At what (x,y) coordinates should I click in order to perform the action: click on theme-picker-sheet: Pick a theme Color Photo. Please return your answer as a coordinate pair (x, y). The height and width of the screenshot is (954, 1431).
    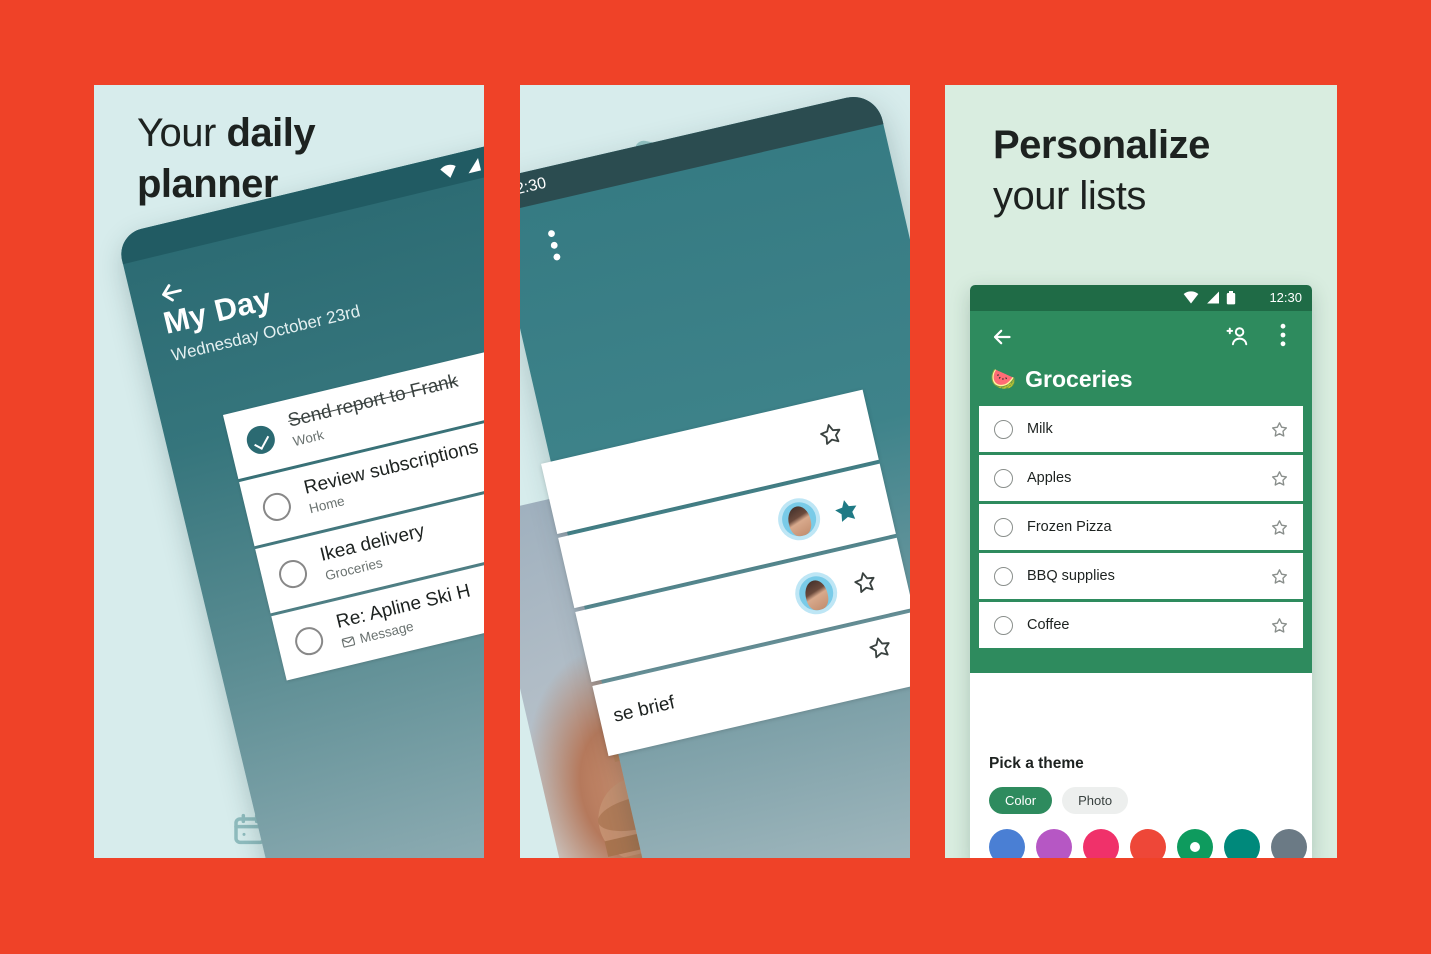
    Looking at the image, I should click on (1141, 799).